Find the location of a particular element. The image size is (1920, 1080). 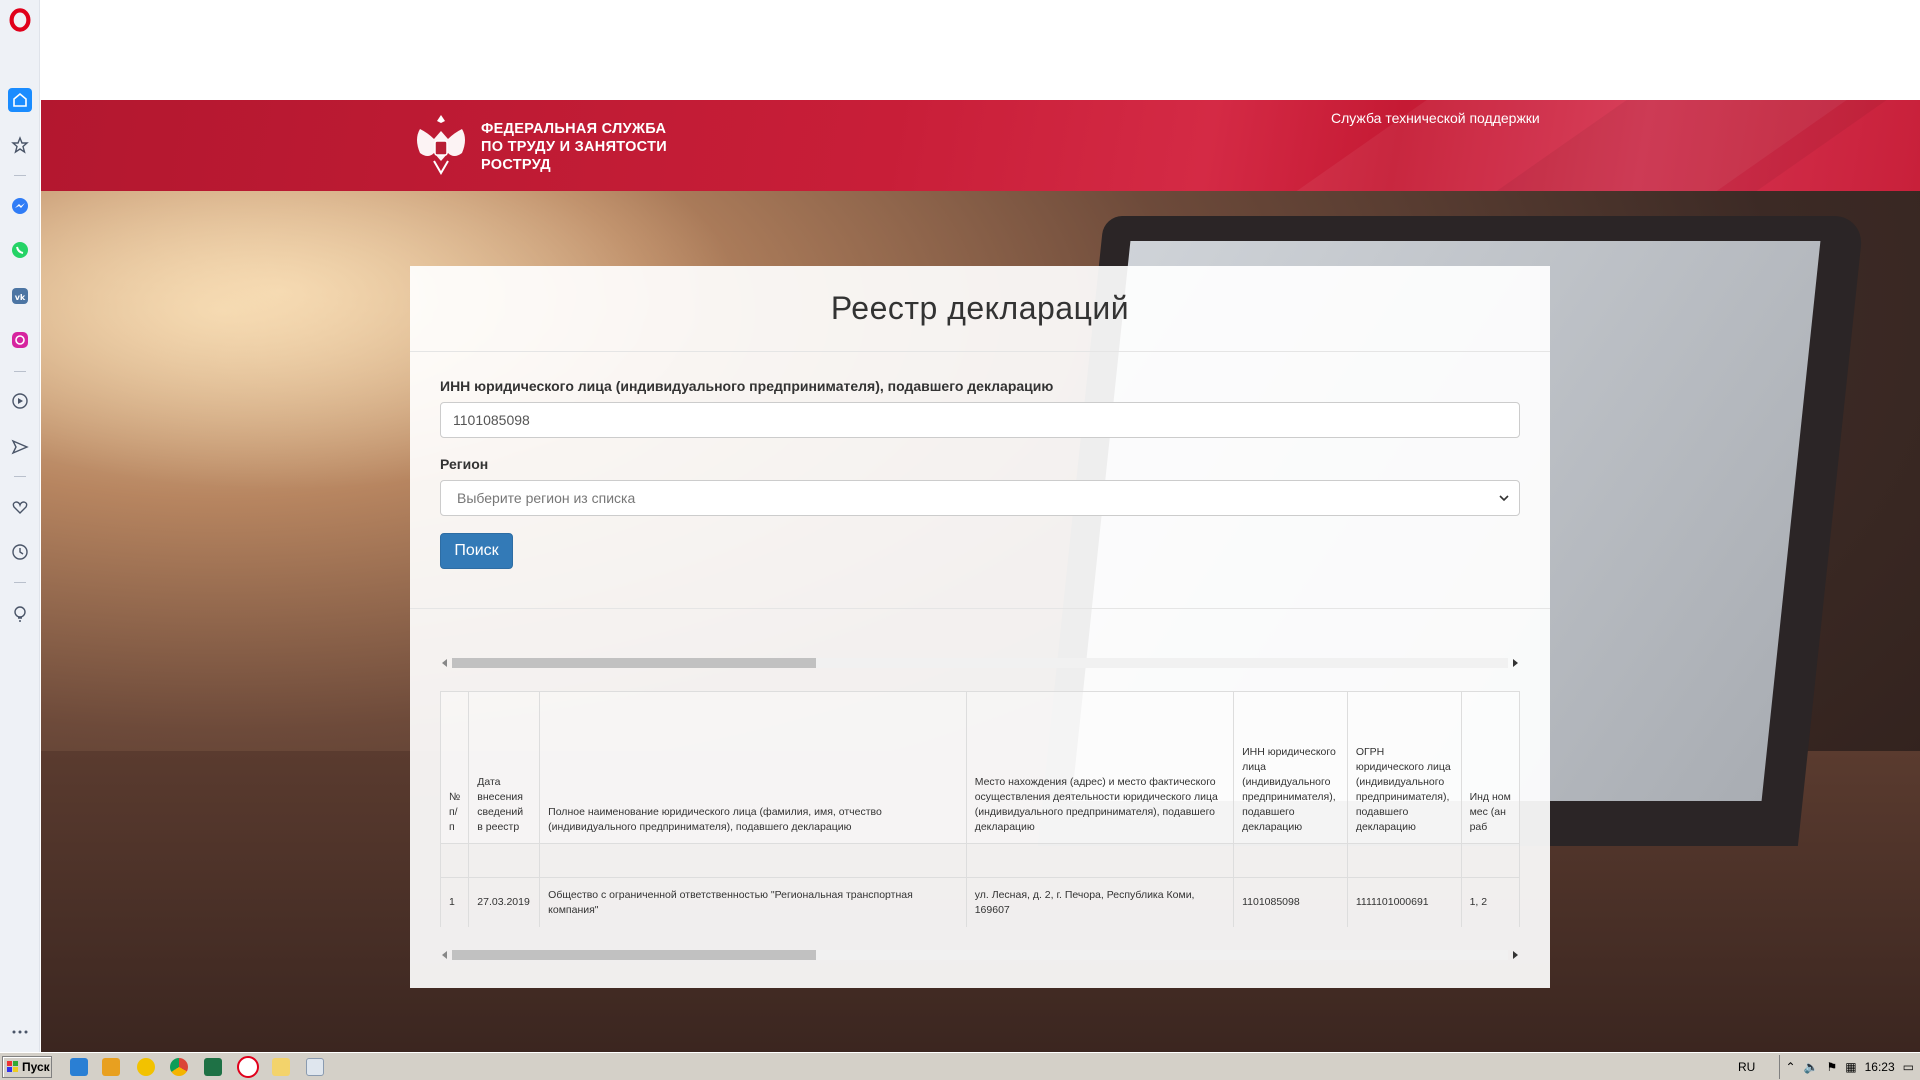

table-scrollbar-top is located at coordinates (980, 662).